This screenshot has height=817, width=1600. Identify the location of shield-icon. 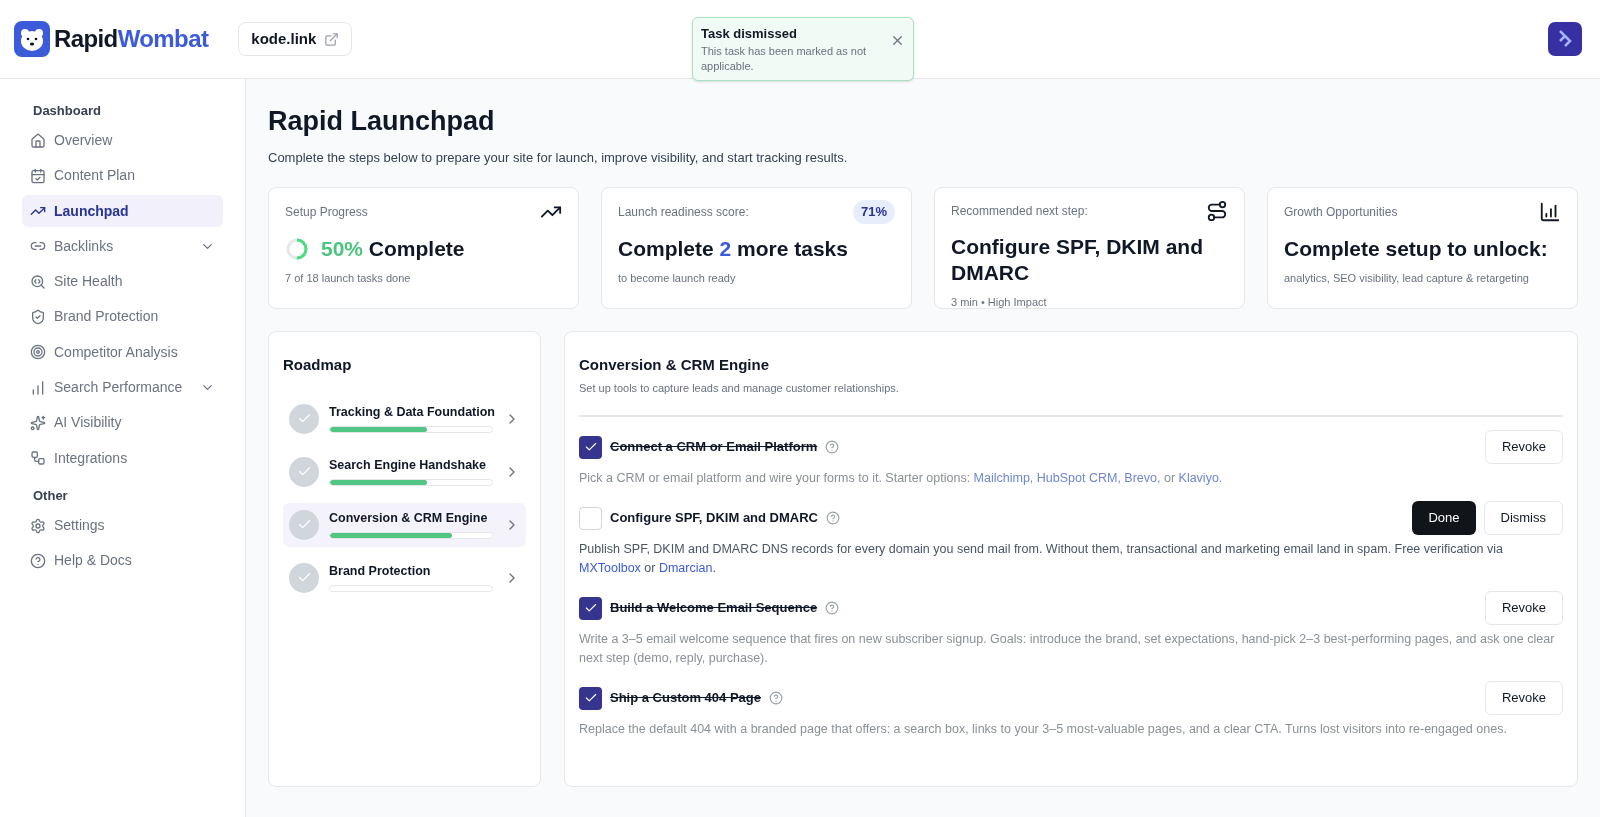
(38, 317).